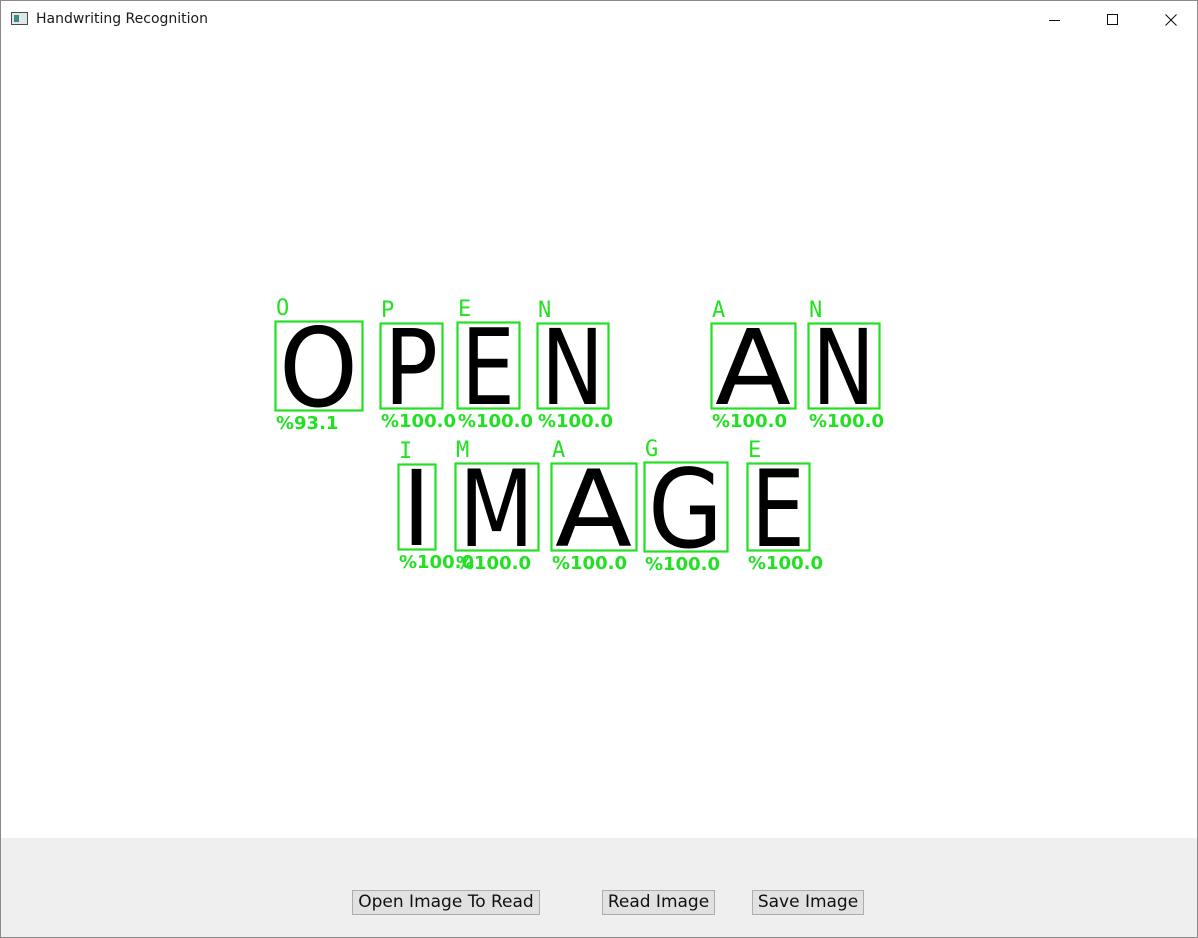  I want to click on title-bar: Handwriting Recognition, so click(599, 20).